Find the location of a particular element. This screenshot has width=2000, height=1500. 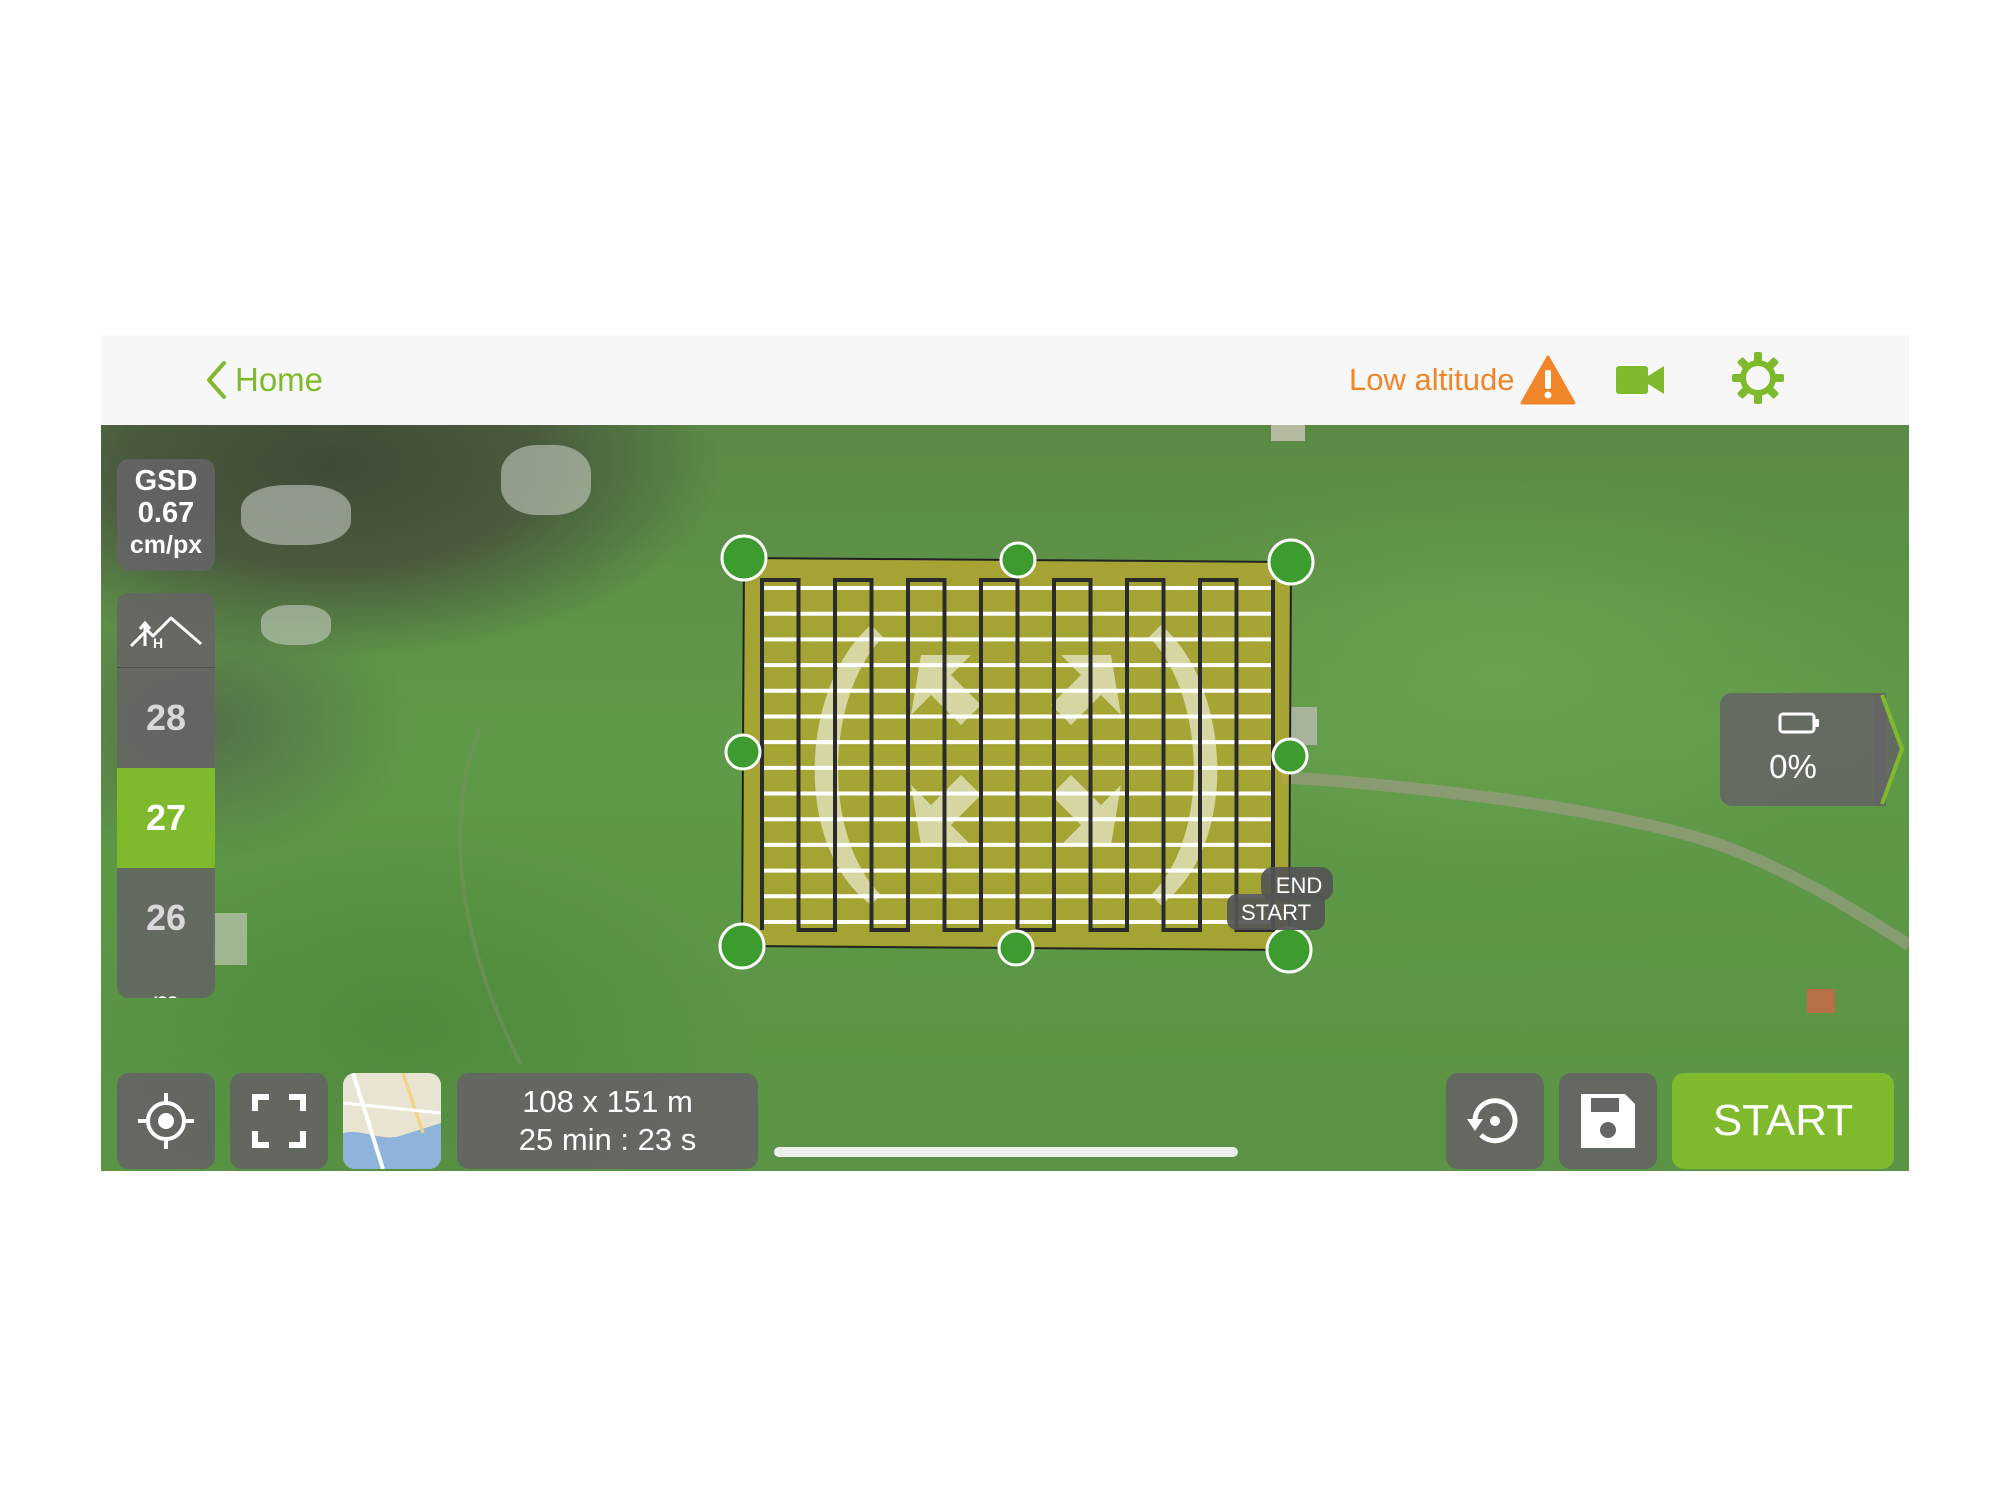

low-altitude-warning: Low altitude is located at coordinates (1462, 380).